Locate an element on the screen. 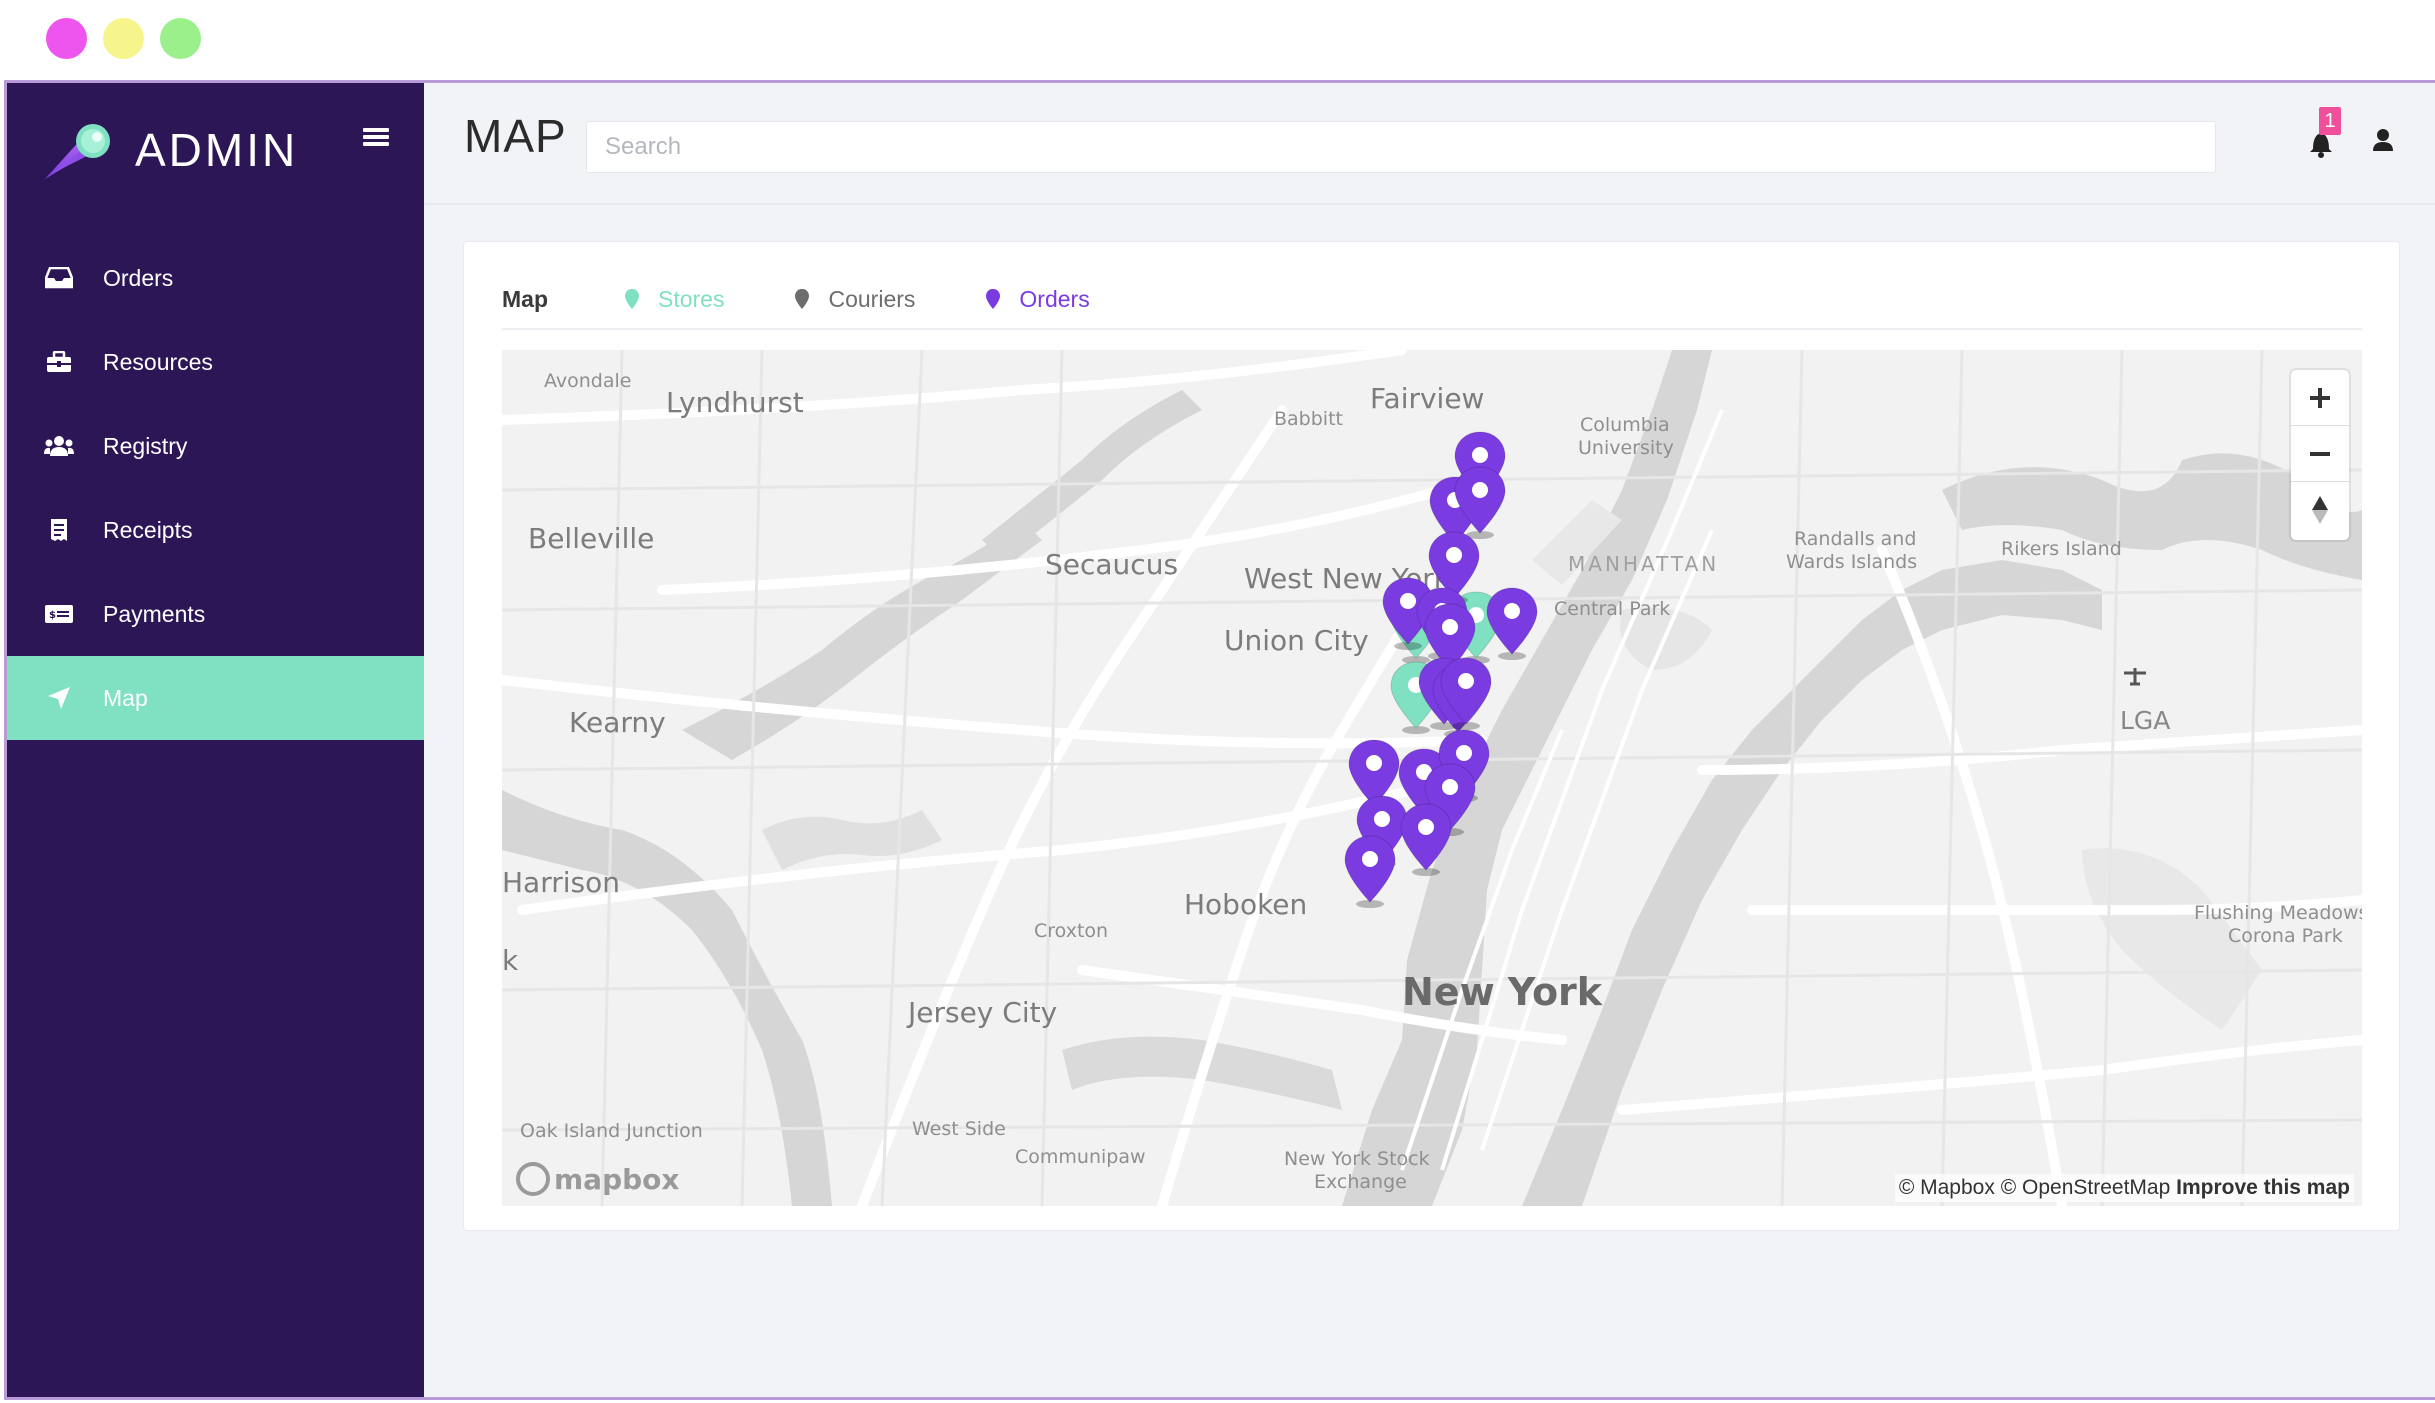 The width and height of the screenshot is (2435, 1403). tab-label: Map is located at coordinates (525, 298).